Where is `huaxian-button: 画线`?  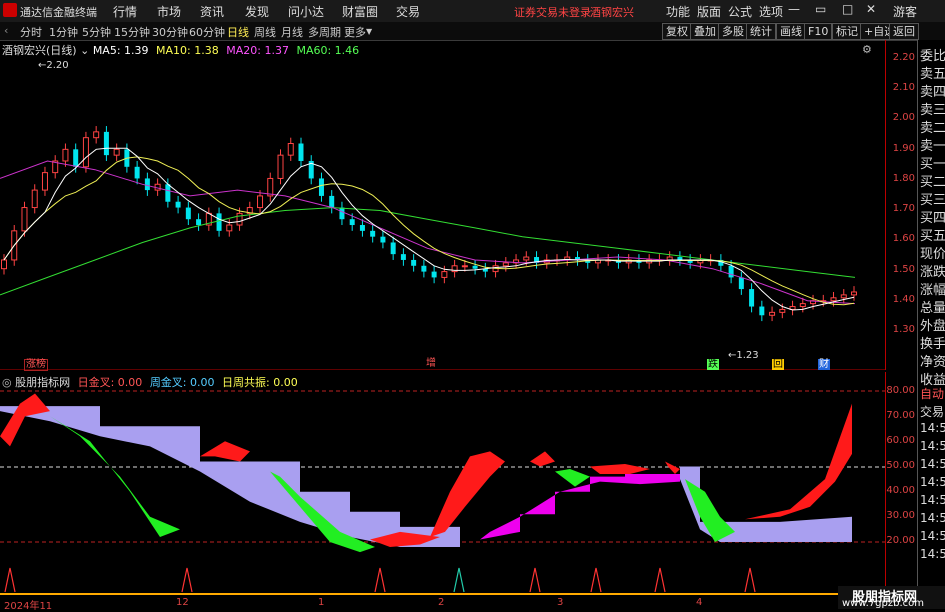 huaxian-button: 画线 is located at coordinates (791, 31).